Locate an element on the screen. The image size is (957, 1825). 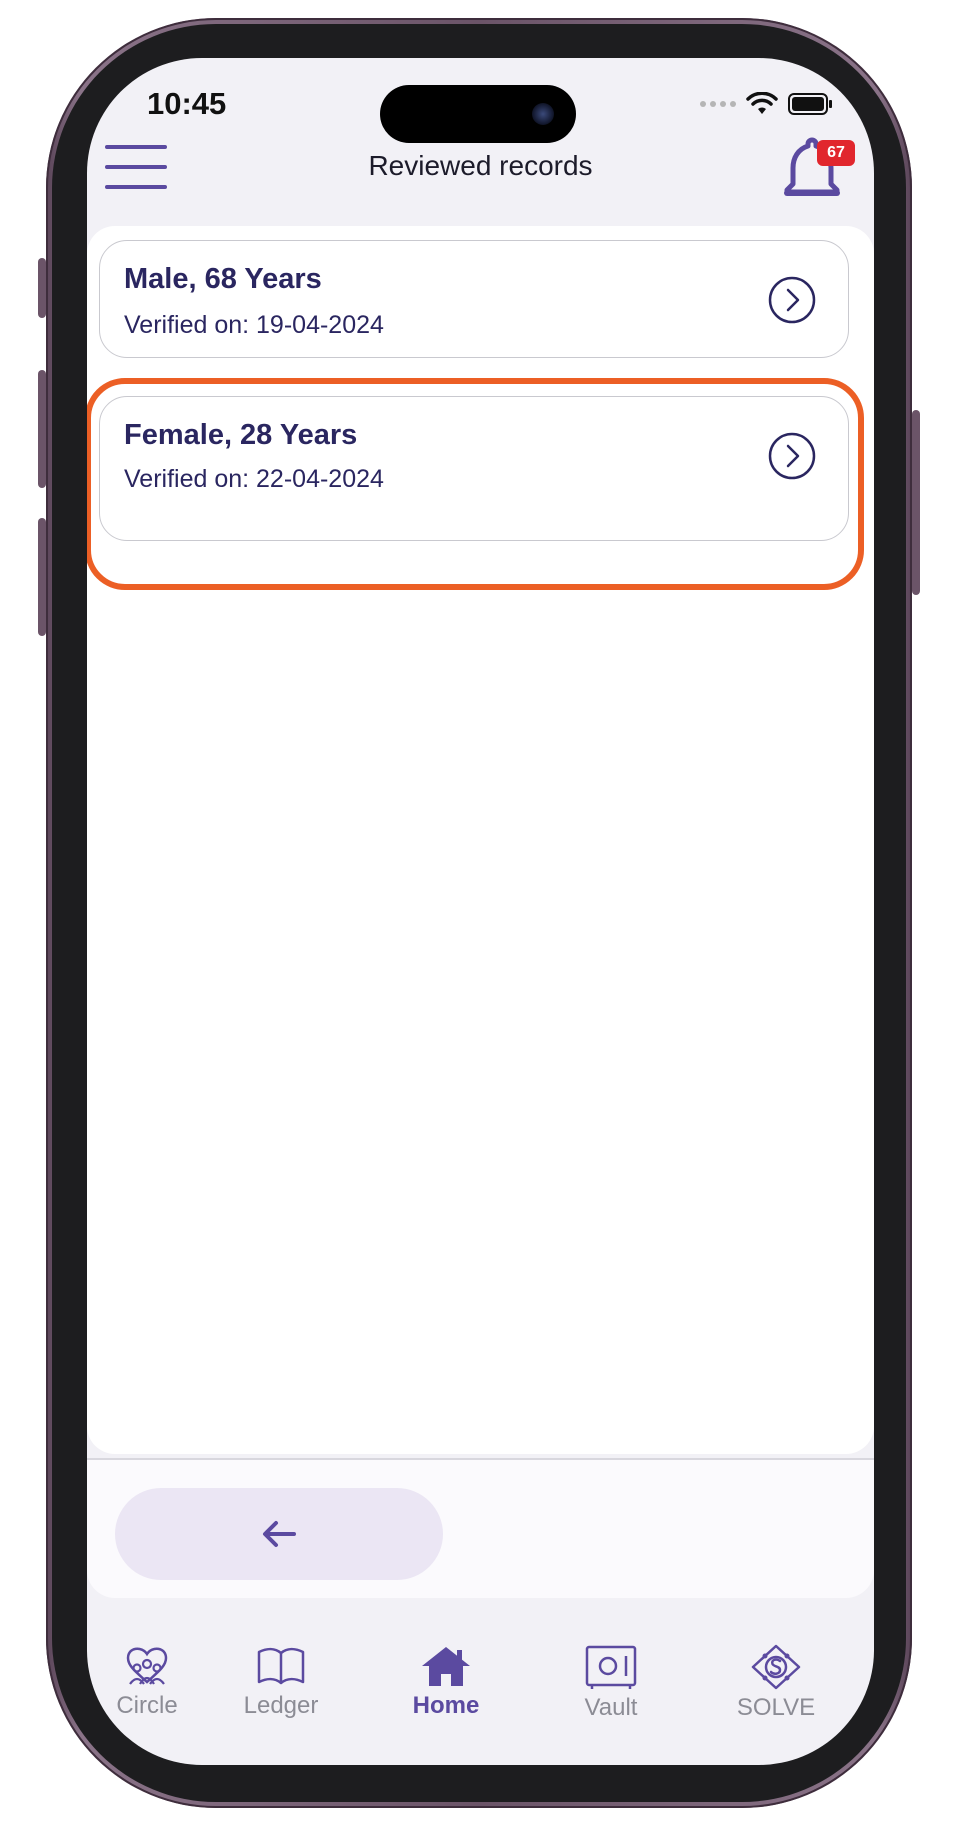
tab-ledger: Ledger is located at coordinates (281, 1679).